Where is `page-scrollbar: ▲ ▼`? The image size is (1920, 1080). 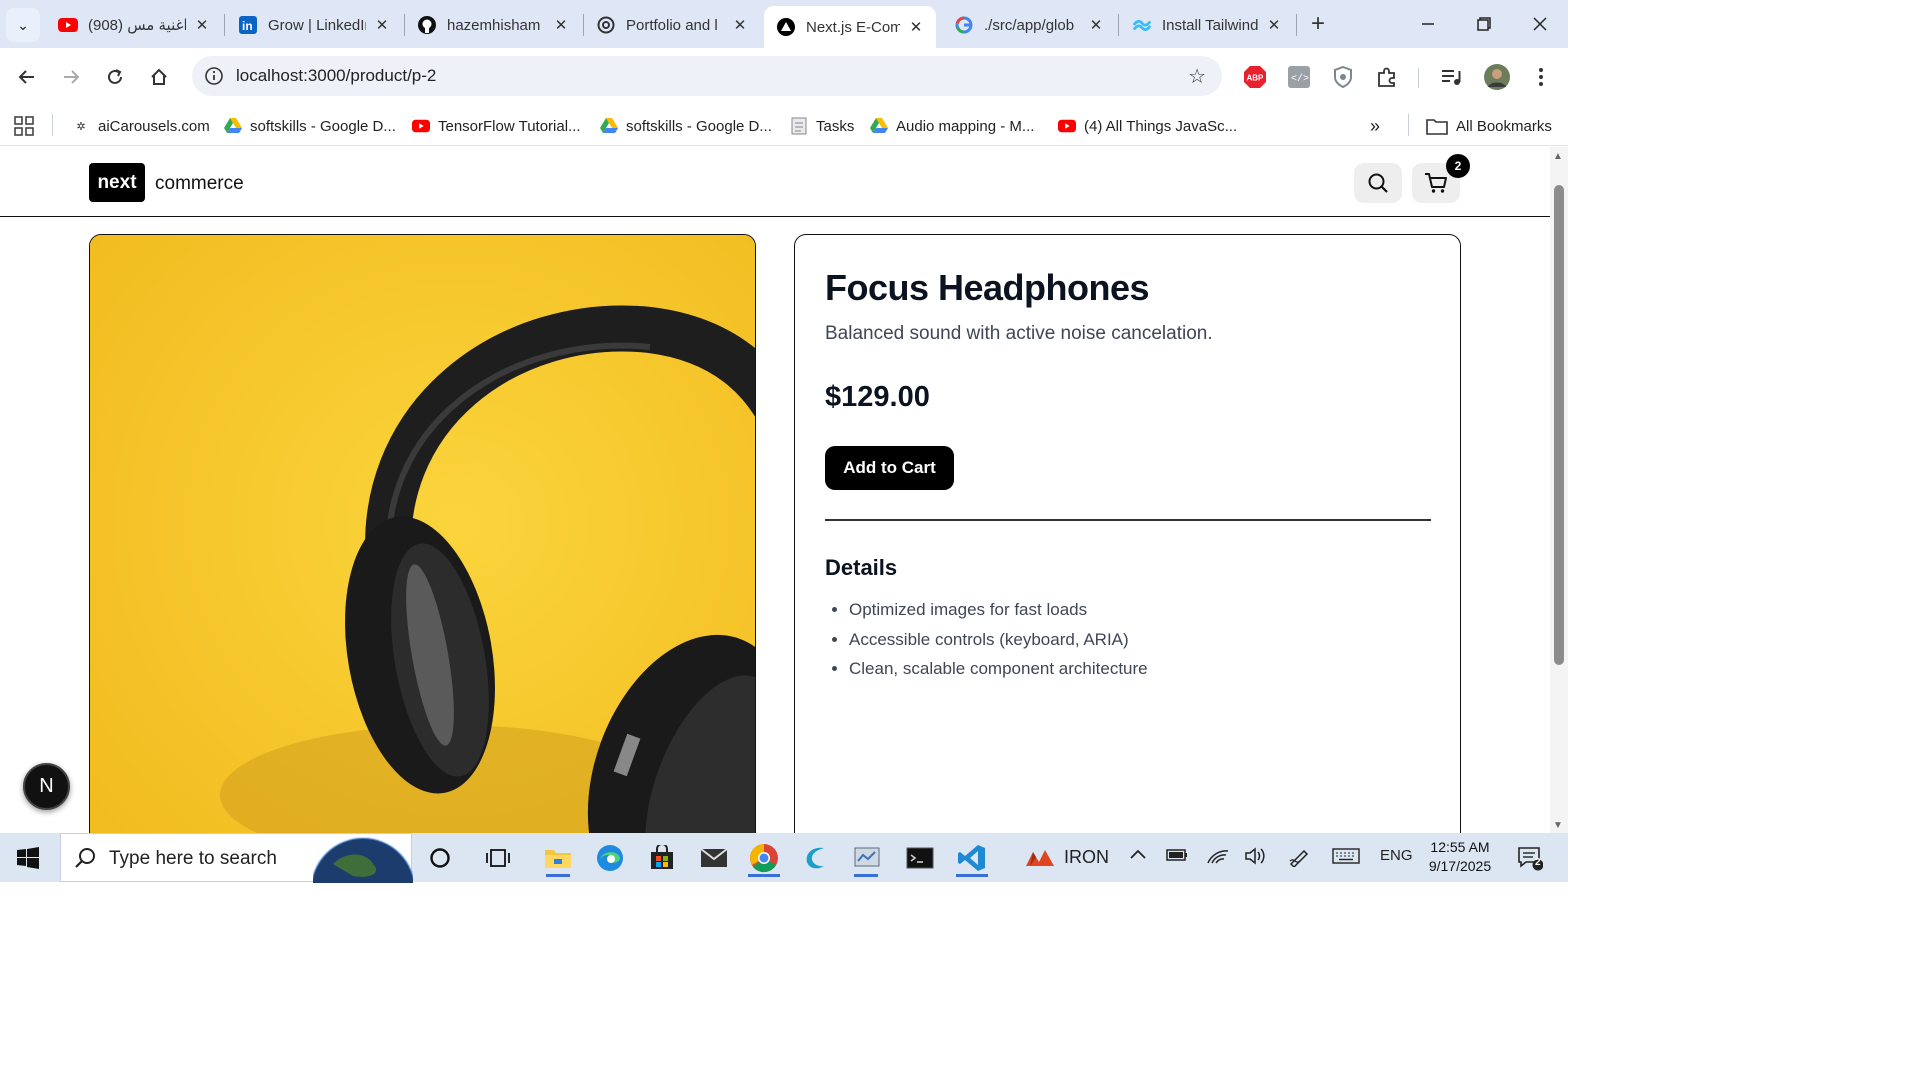 page-scrollbar: ▲ ▼ is located at coordinates (1559, 490).